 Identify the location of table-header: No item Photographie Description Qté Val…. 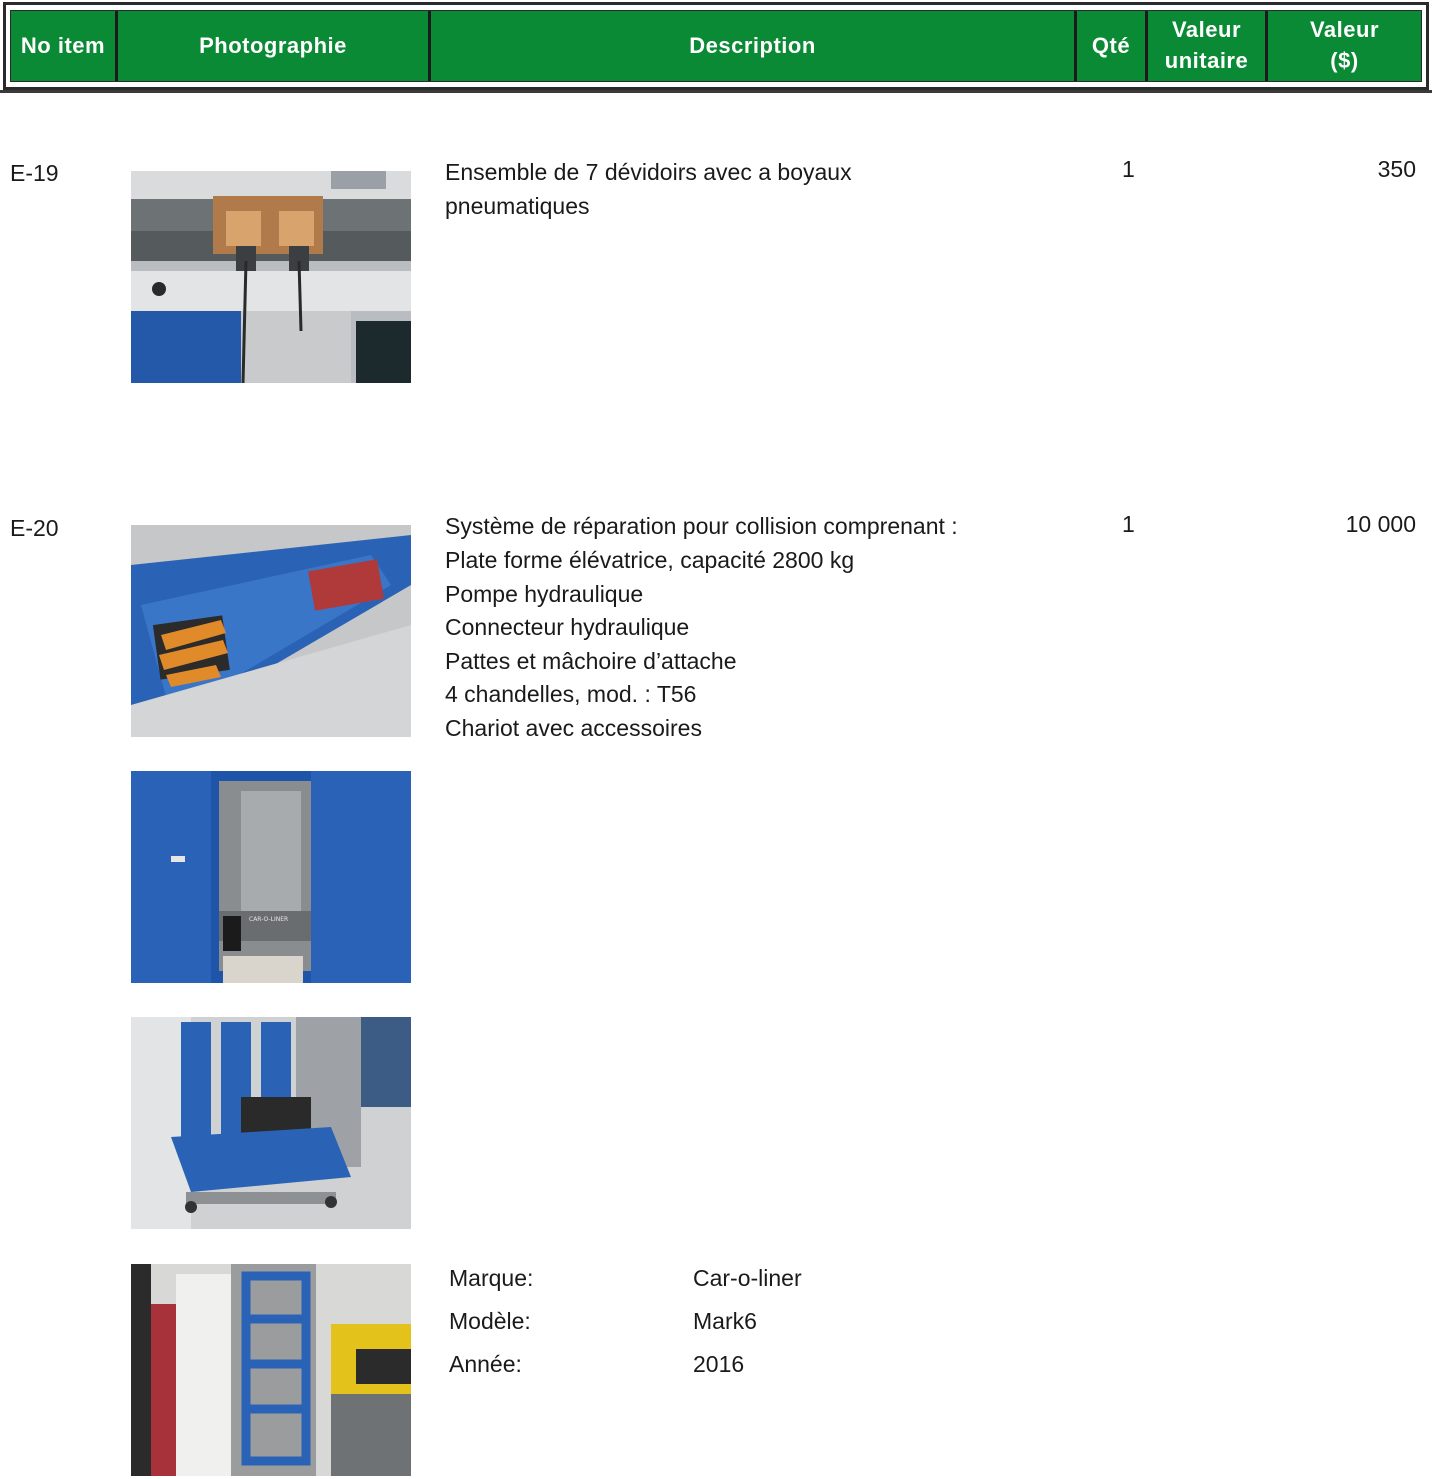
(716, 46).